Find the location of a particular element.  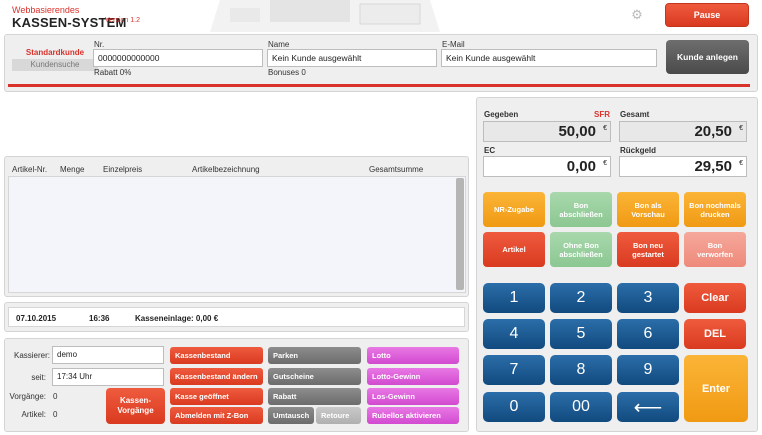

tab-customer-search: Kundensuche is located at coordinates (55, 65).